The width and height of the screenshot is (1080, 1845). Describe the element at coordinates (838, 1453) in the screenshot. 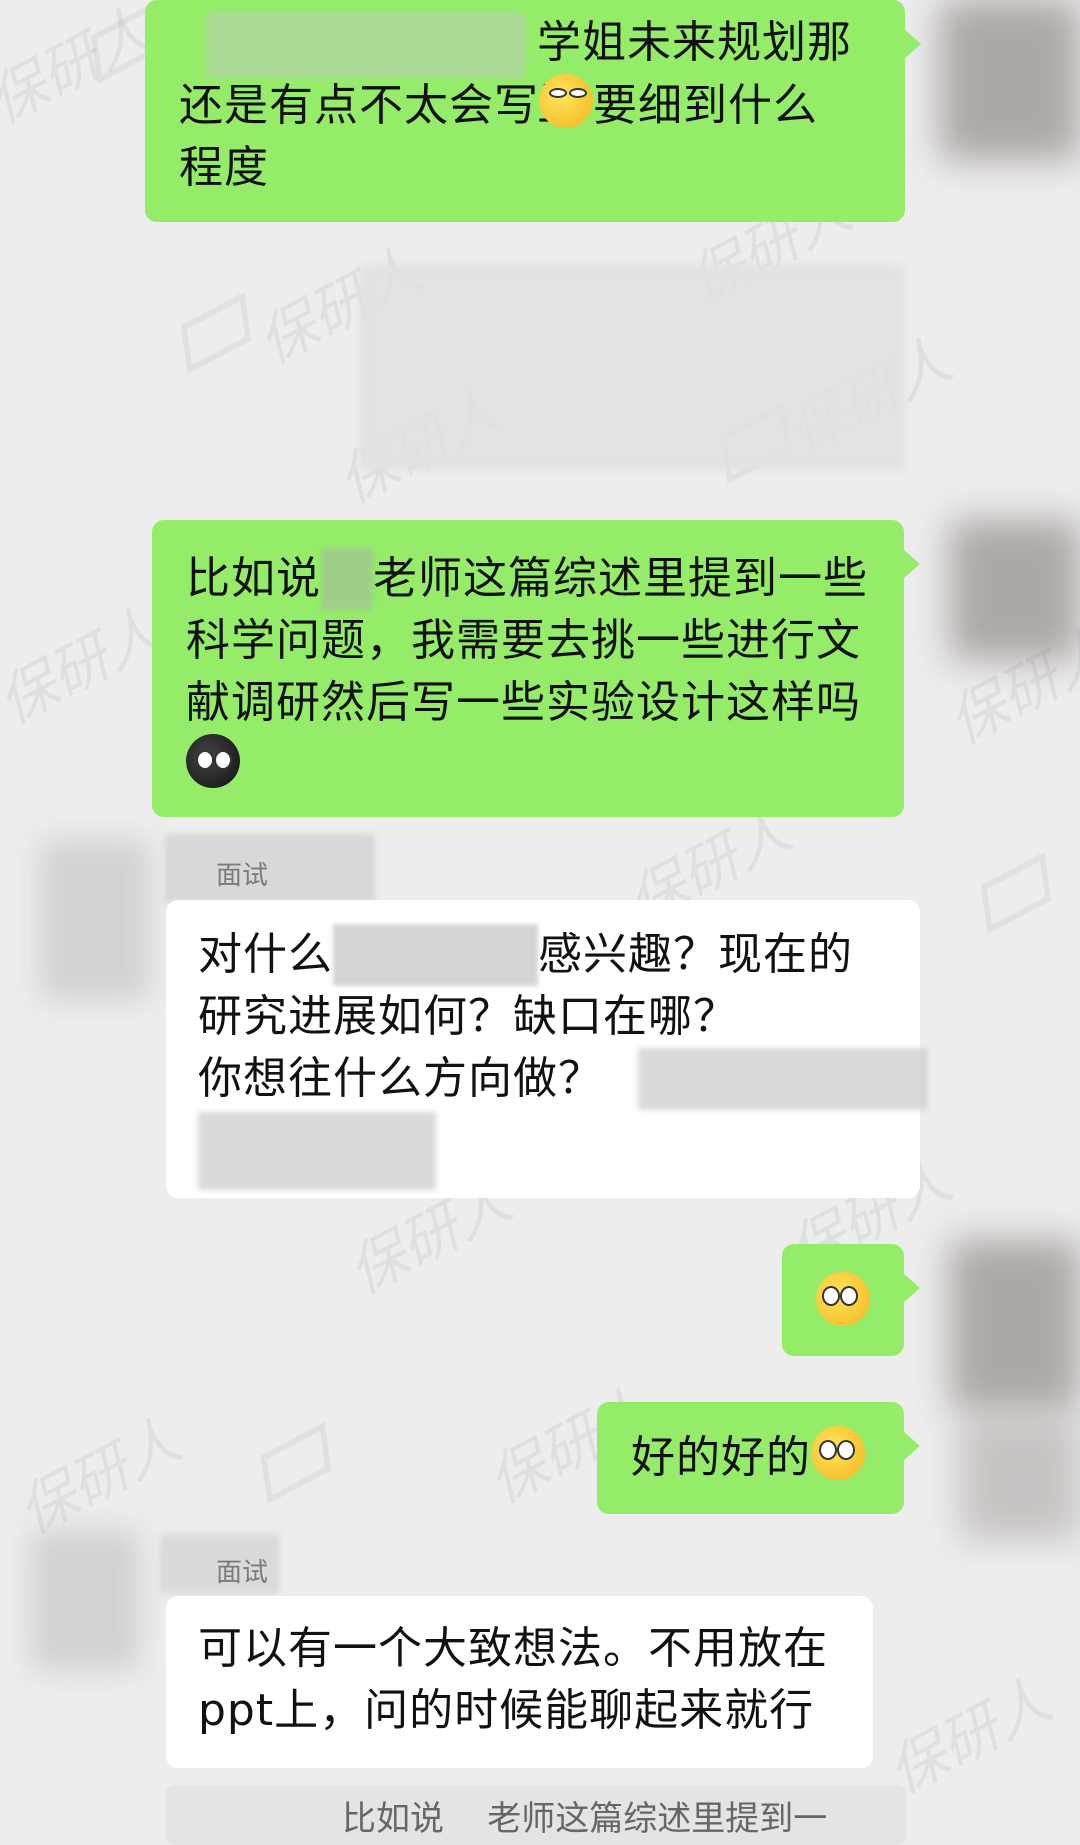

I see `ok-hand-emoji-icon` at that location.